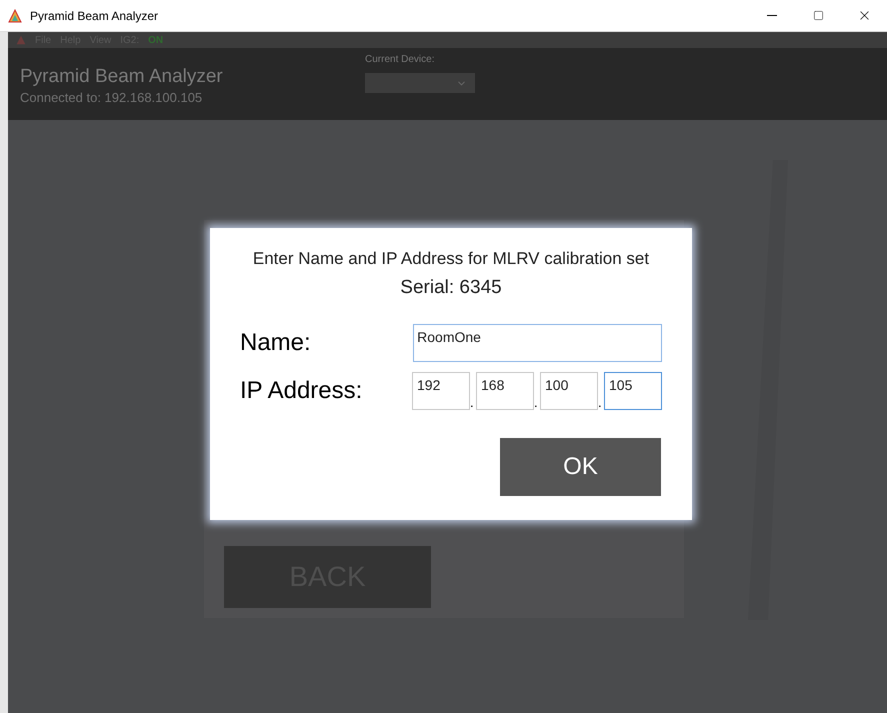 The width and height of the screenshot is (887, 713). Describe the element at coordinates (451, 288) in the screenshot. I see `serial-number: Serial: 6345` at that location.